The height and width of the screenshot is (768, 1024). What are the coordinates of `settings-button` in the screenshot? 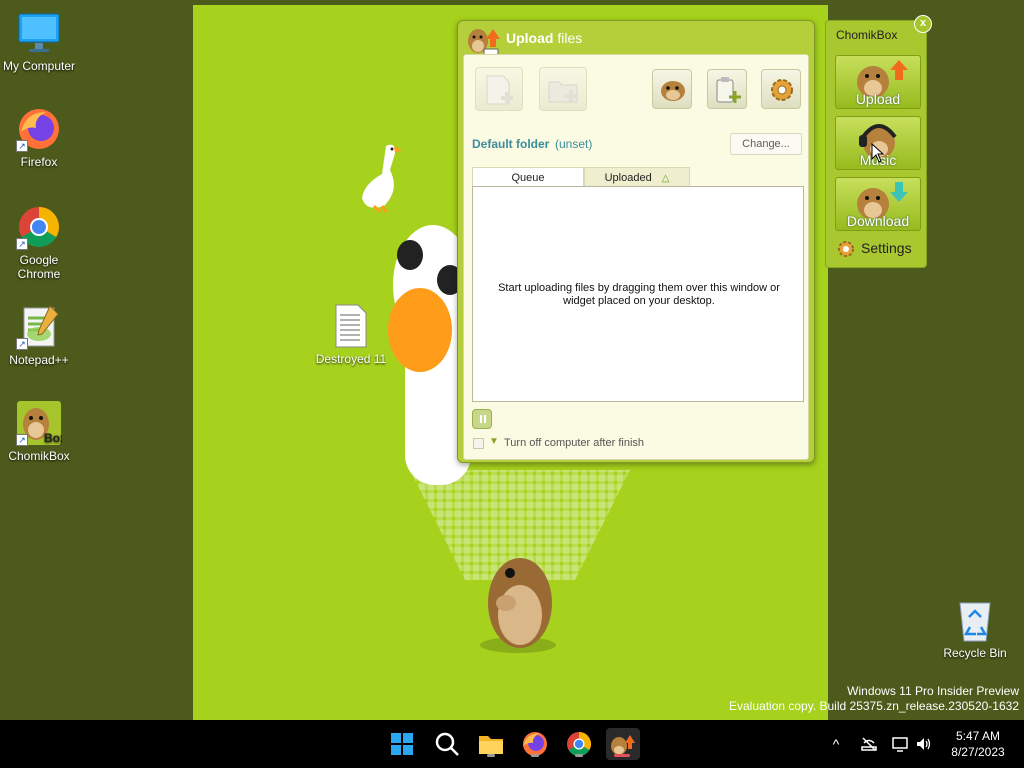 It's located at (781, 89).